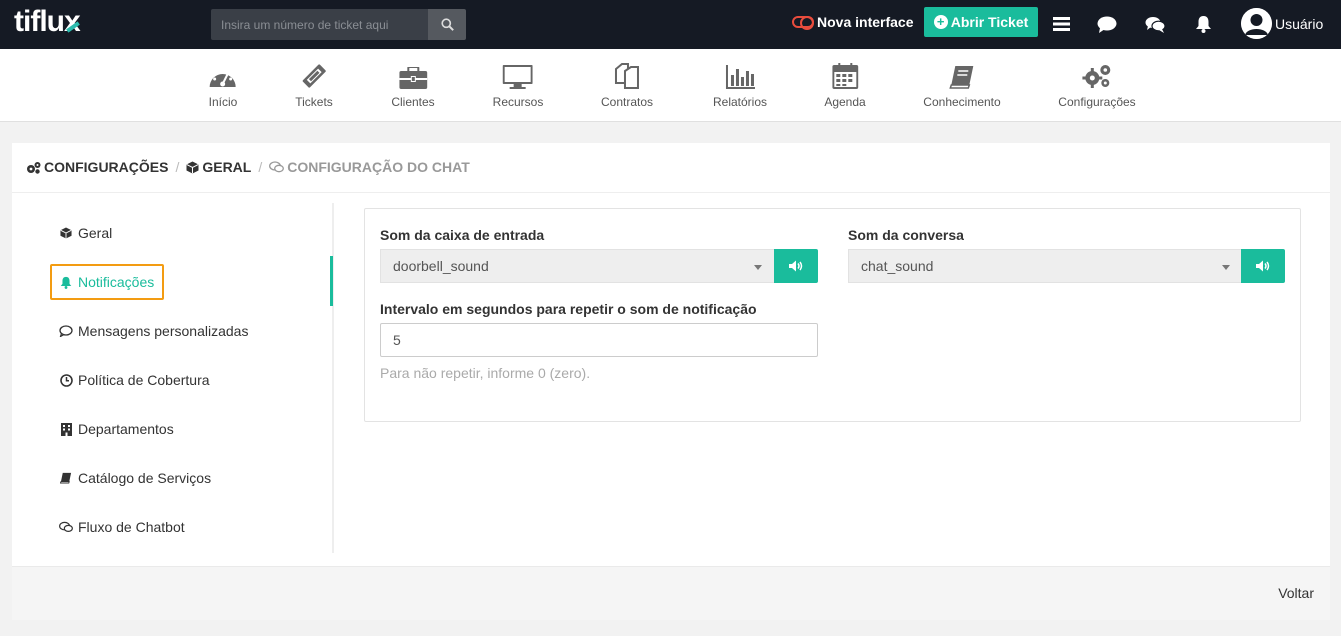  What do you see at coordinates (39, 21) in the screenshot?
I see `logo-text: tiflu` at bounding box center [39, 21].